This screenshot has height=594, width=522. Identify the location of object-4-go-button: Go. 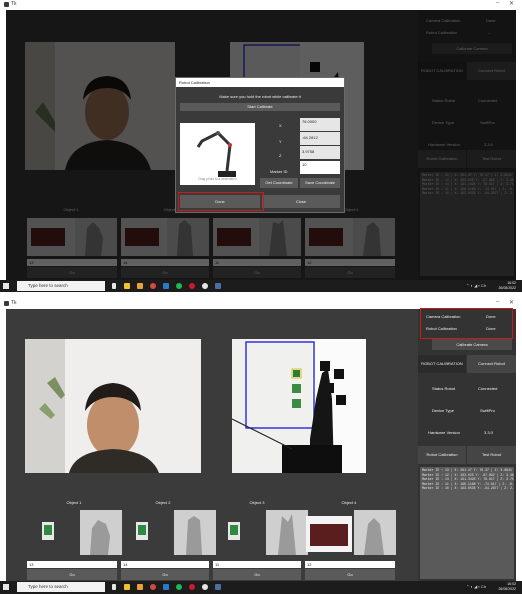
(350, 574).